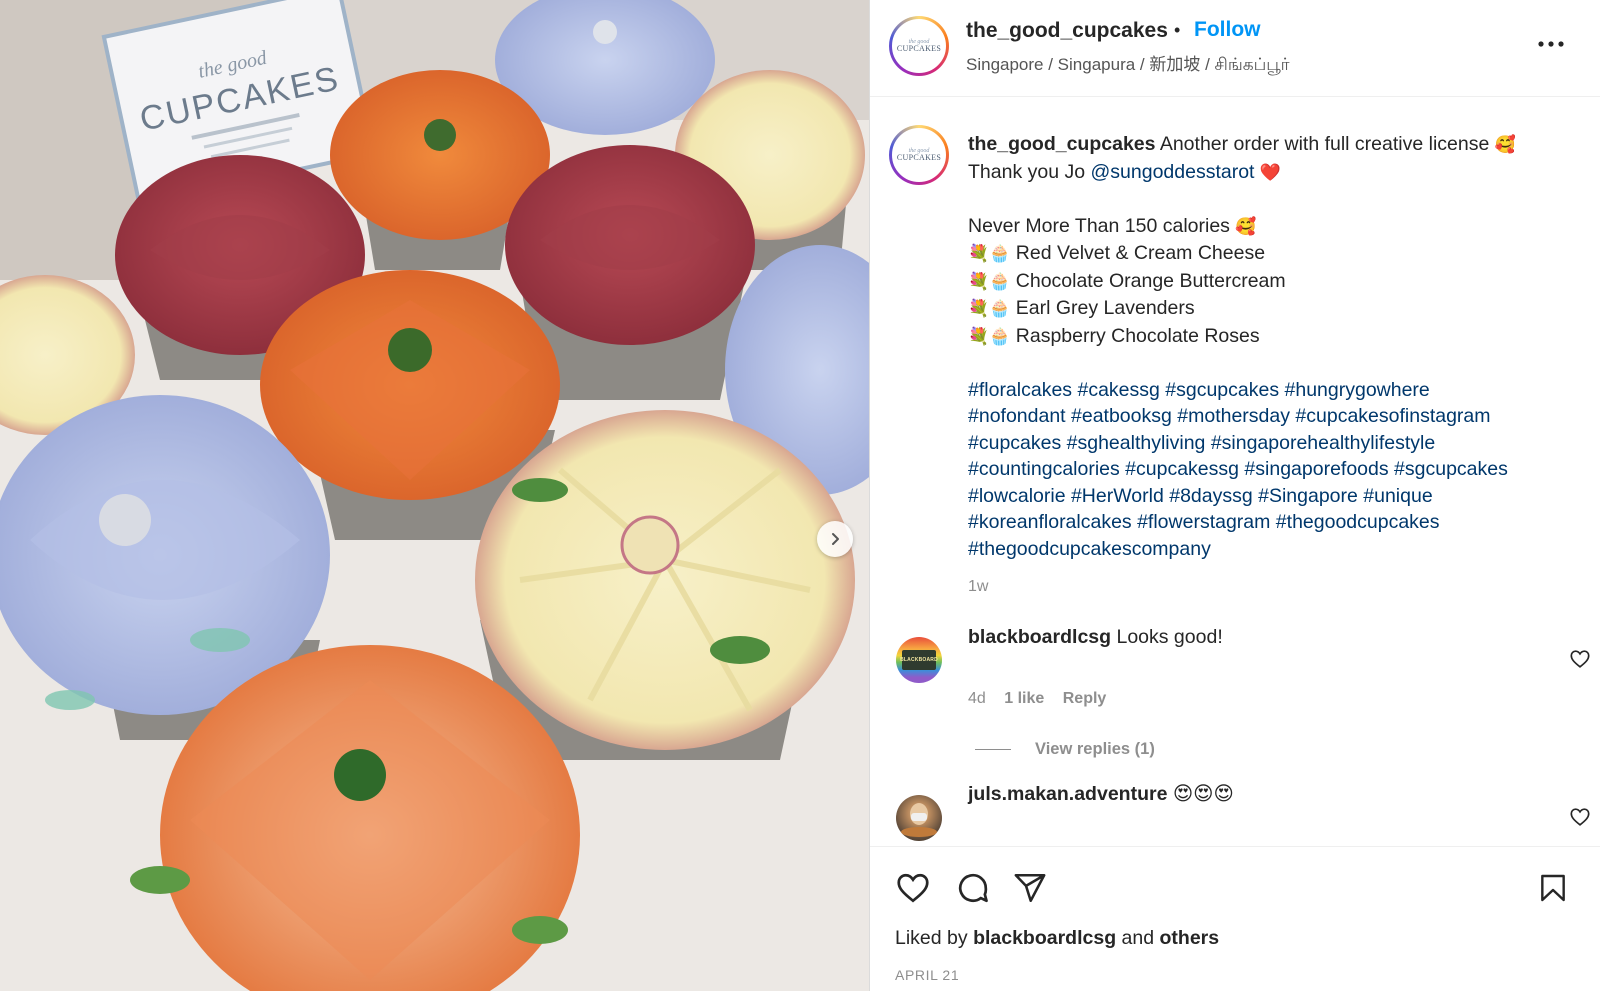 The height and width of the screenshot is (991, 1600). I want to click on caption-mention-link: @sungoddesstarot, so click(1172, 172).